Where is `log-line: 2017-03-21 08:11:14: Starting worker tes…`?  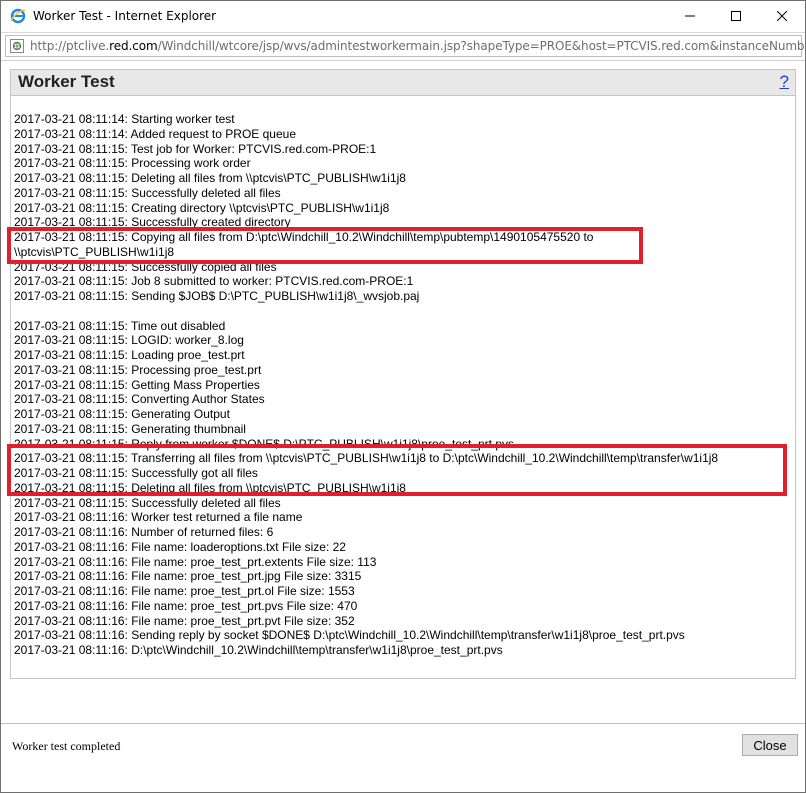
log-line: 2017-03-21 08:11:14: Starting worker tes… is located at coordinates (124, 119).